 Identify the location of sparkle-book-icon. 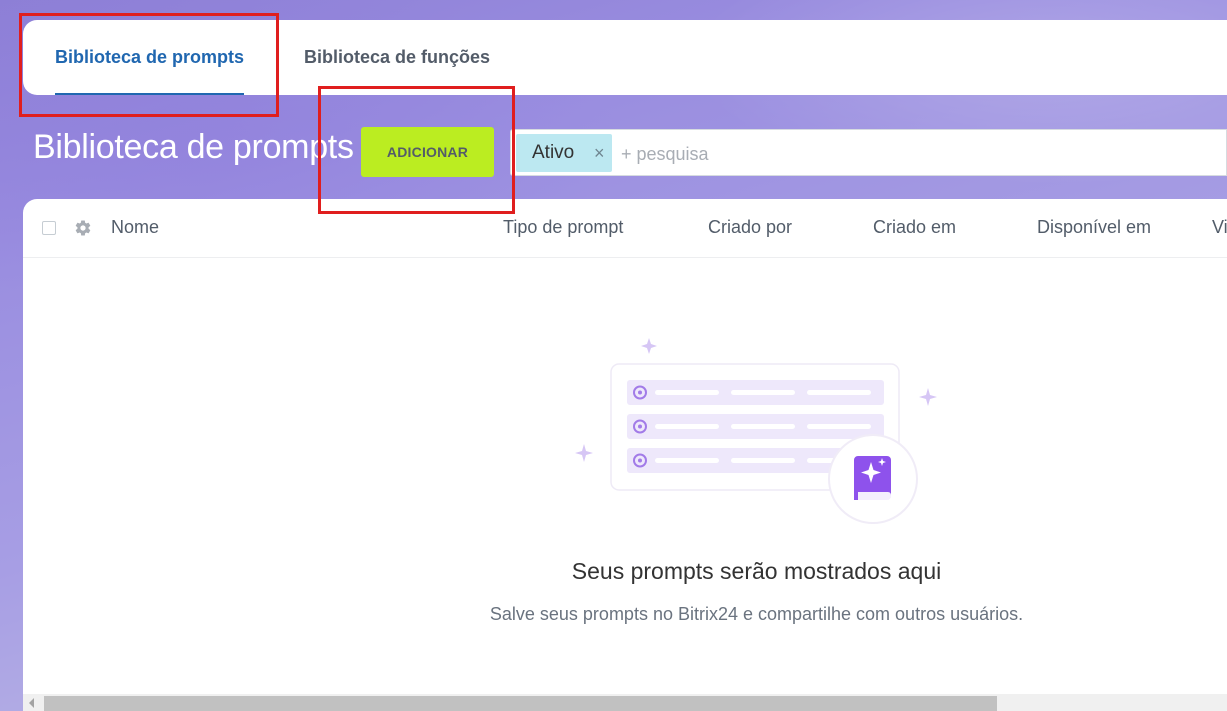
(872, 478).